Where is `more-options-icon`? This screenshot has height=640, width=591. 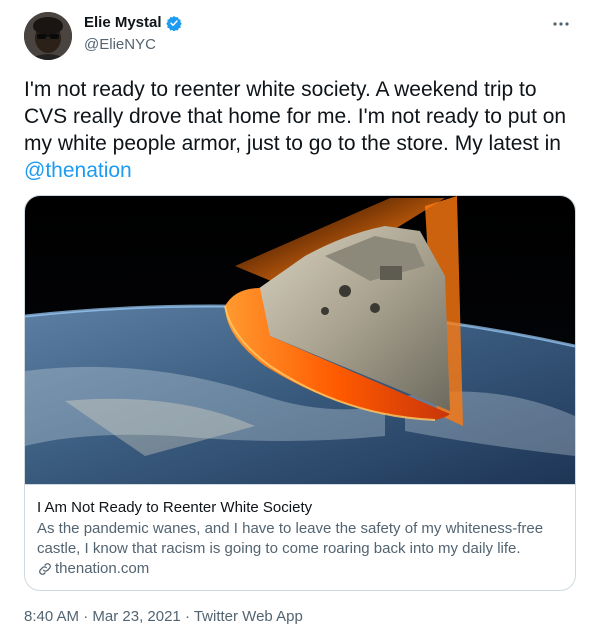
more-options-icon is located at coordinates (561, 24).